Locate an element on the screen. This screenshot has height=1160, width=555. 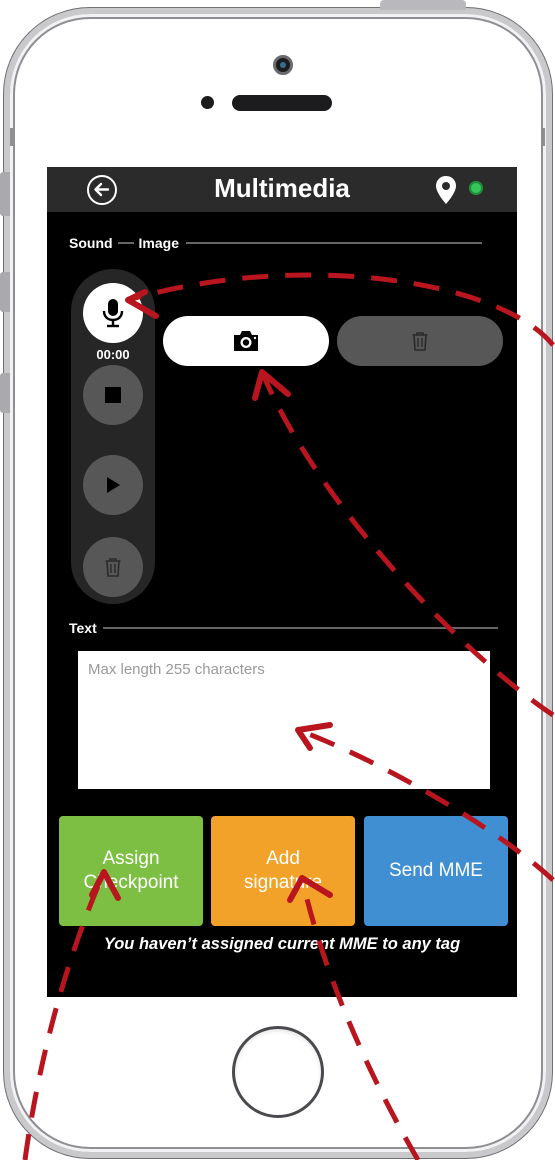
take-photo-button is located at coordinates (246, 341).